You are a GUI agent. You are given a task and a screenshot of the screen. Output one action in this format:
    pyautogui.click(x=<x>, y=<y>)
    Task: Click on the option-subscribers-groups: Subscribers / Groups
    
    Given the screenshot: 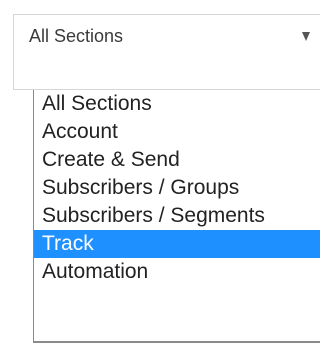 What is the action you would take?
    pyautogui.click(x=177, y=188)
    